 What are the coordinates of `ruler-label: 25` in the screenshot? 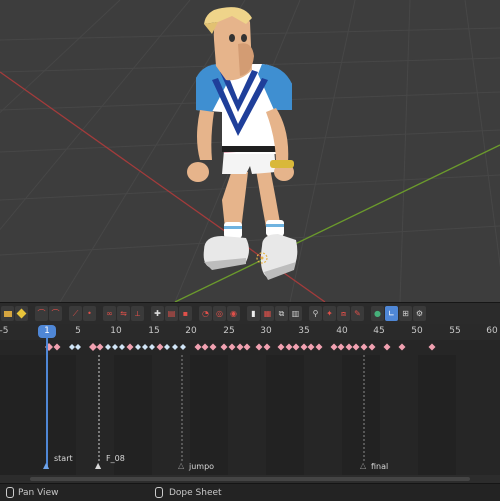 It's located at (229, 331).